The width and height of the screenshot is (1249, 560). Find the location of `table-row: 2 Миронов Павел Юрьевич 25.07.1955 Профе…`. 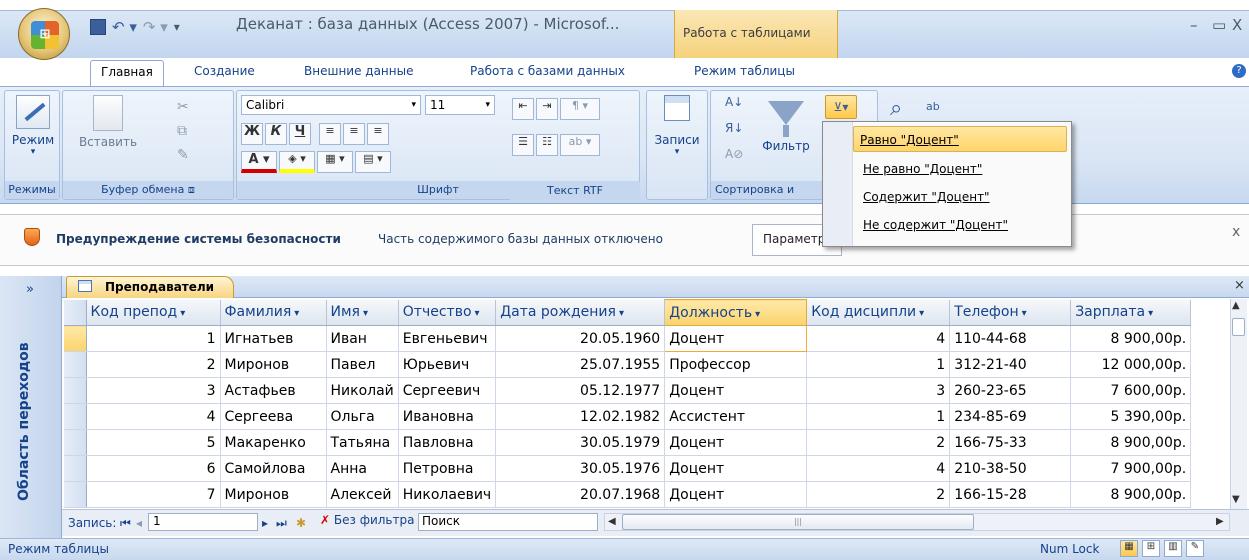

table-row: 2 Миронов Павел Юрьевич 25.07.1955 Профе… is located at coordinates (628, 364).